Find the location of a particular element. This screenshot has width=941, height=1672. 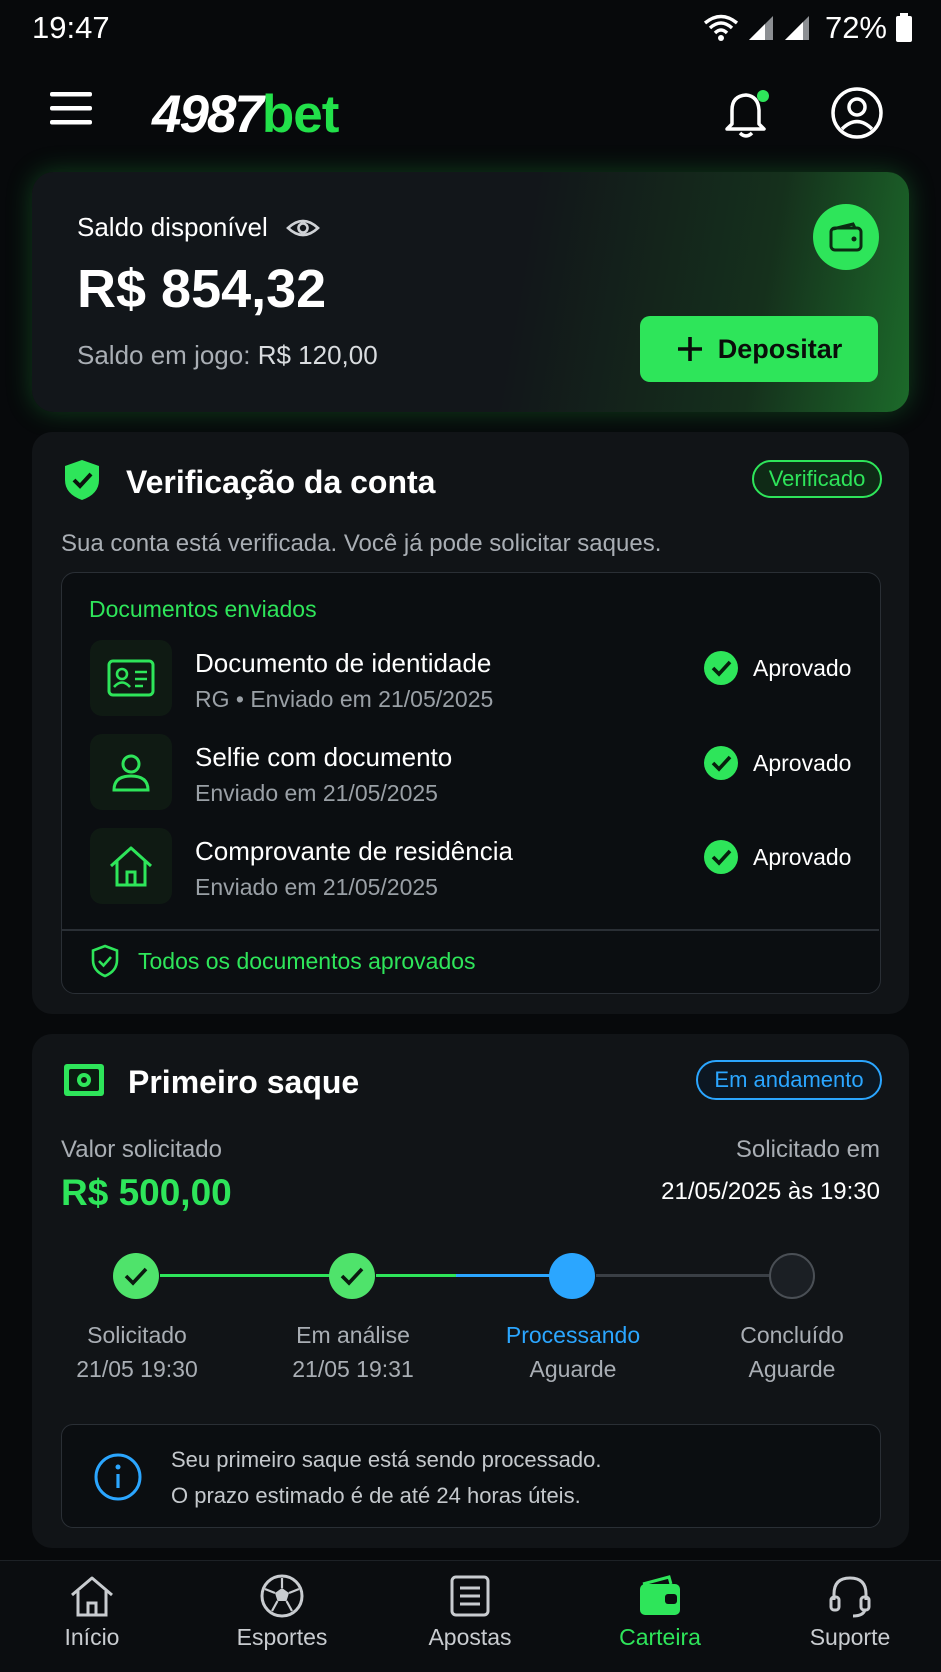

bell-icon is located at coordinates (747, 114).